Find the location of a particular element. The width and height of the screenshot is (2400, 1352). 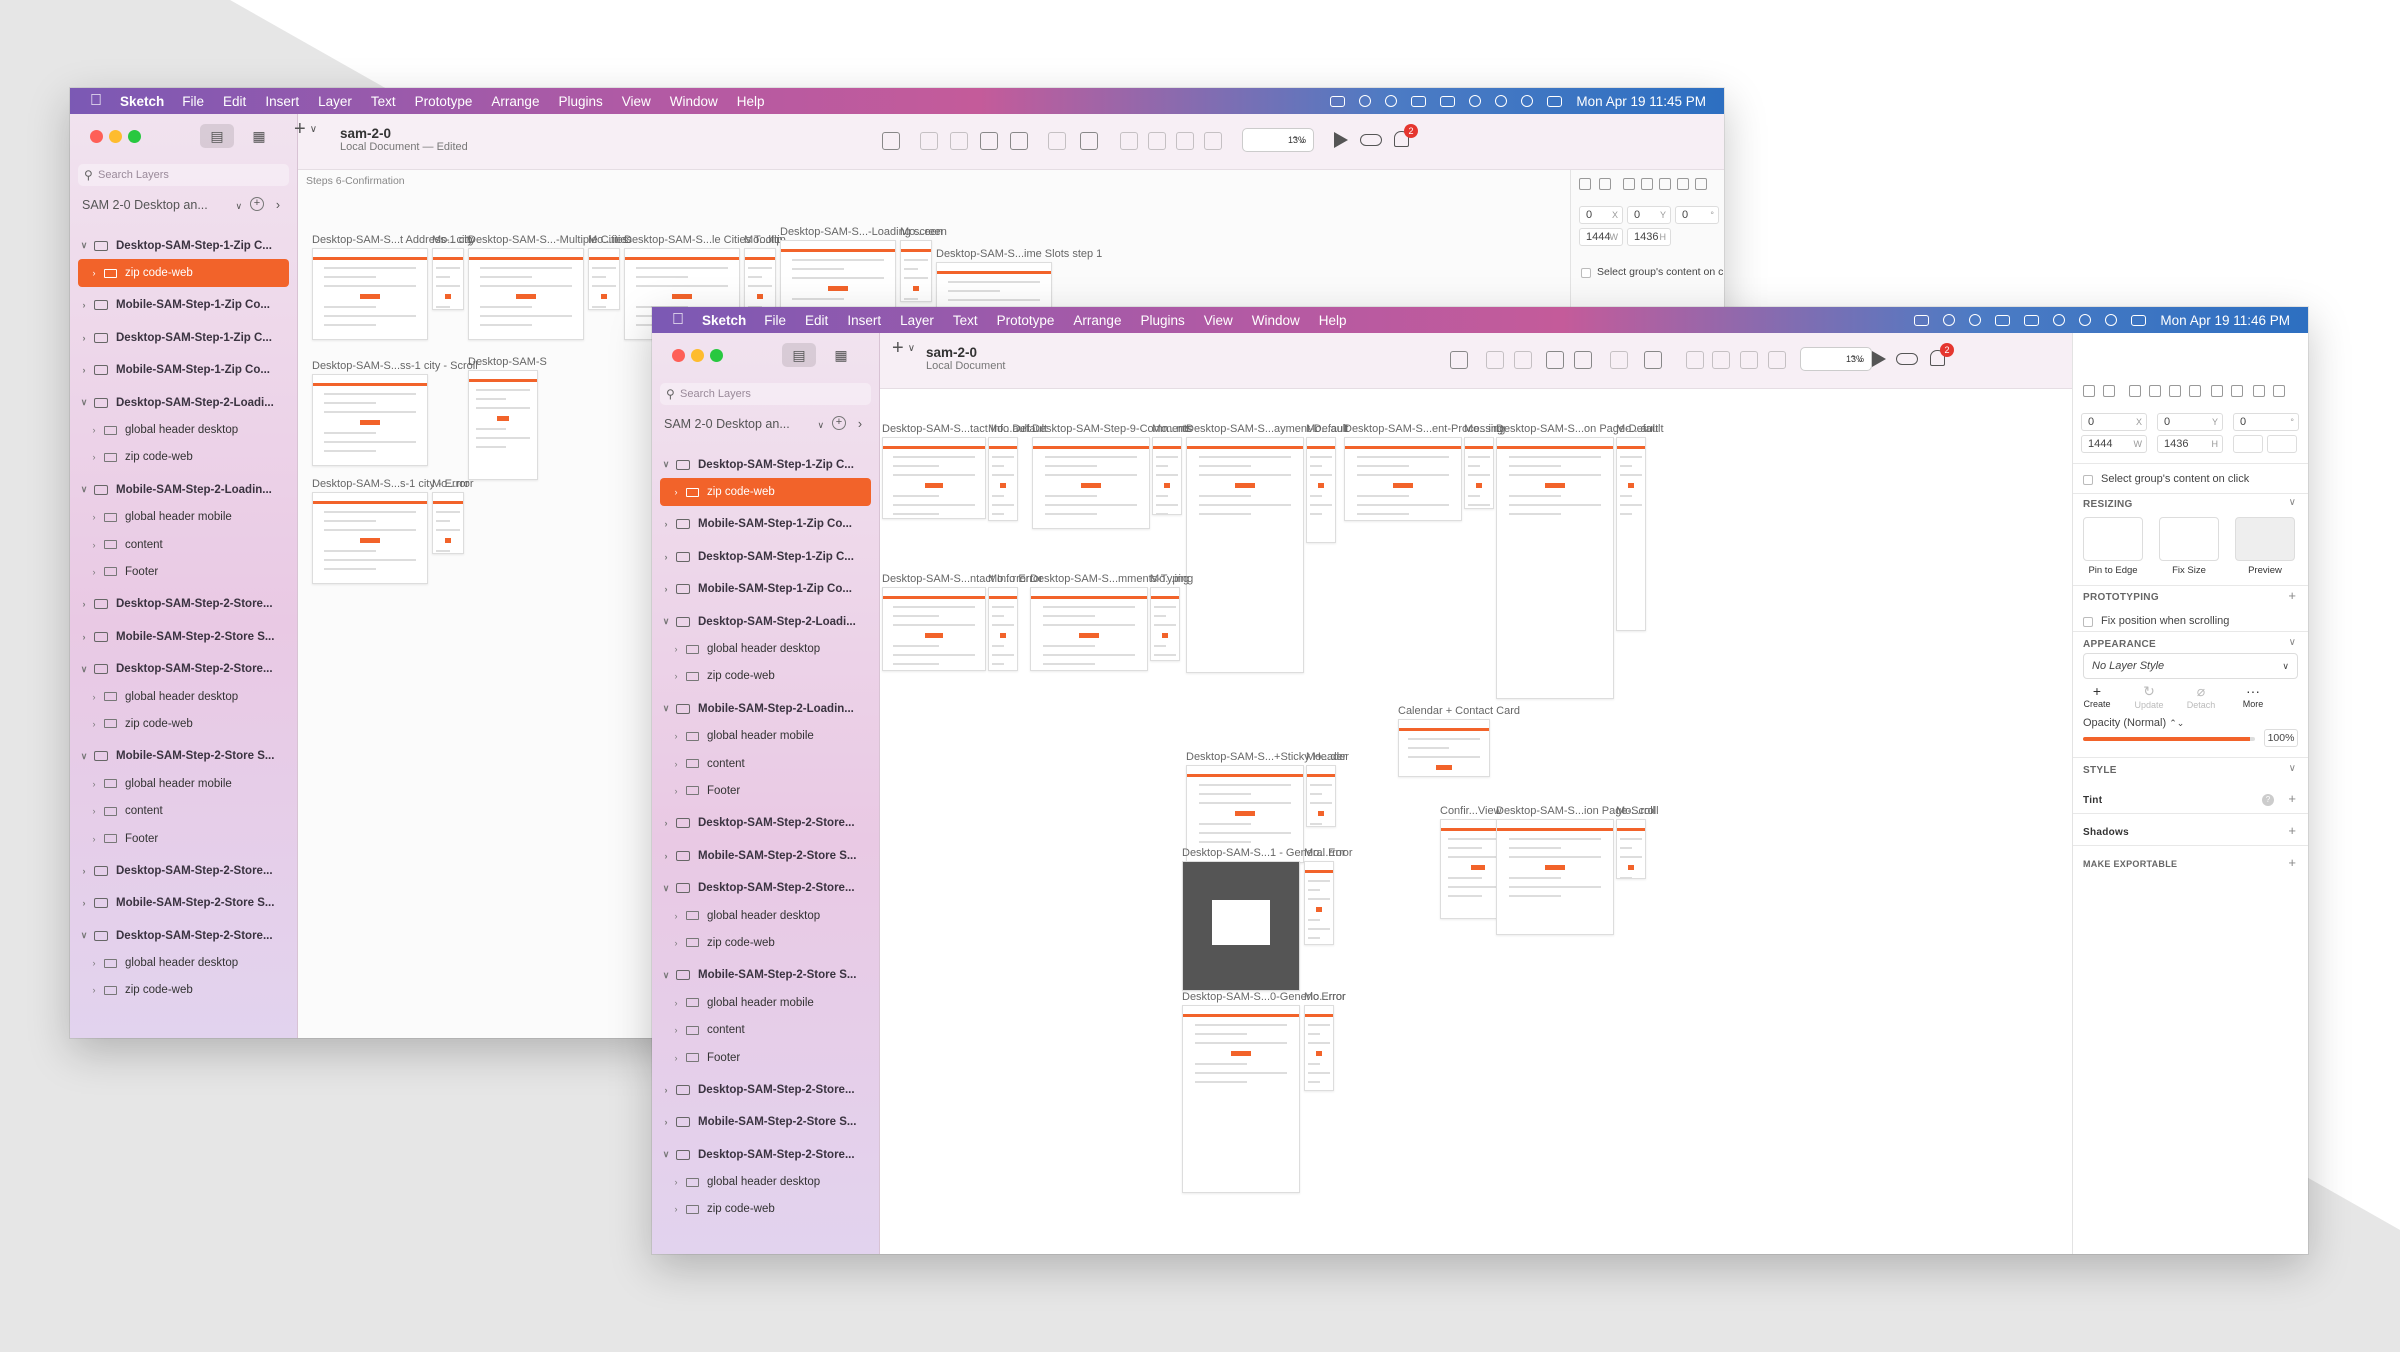

menu-help: Help is located at coordinates (751, 101).